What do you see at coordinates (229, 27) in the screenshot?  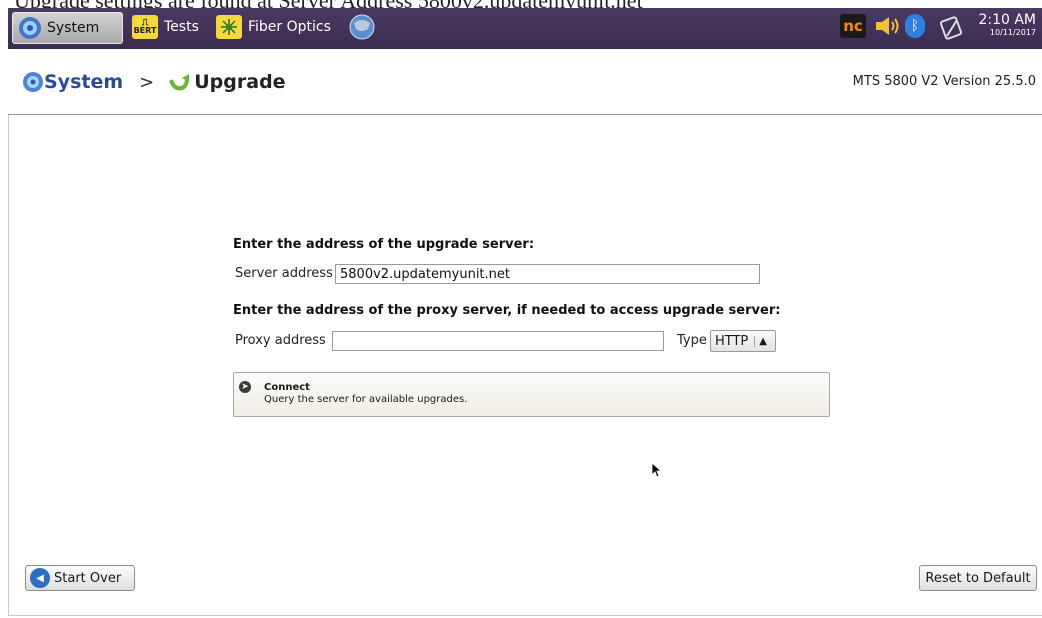 I see `fiber-optics-icon` at bounding box center [229, 27].